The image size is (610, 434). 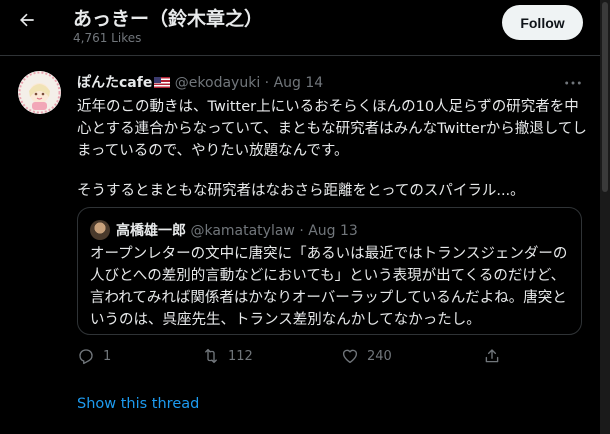 What do you see at coordinates (100, 230) in the screenshot?
I see `quote-avatar` at bounding box center [100, 230].